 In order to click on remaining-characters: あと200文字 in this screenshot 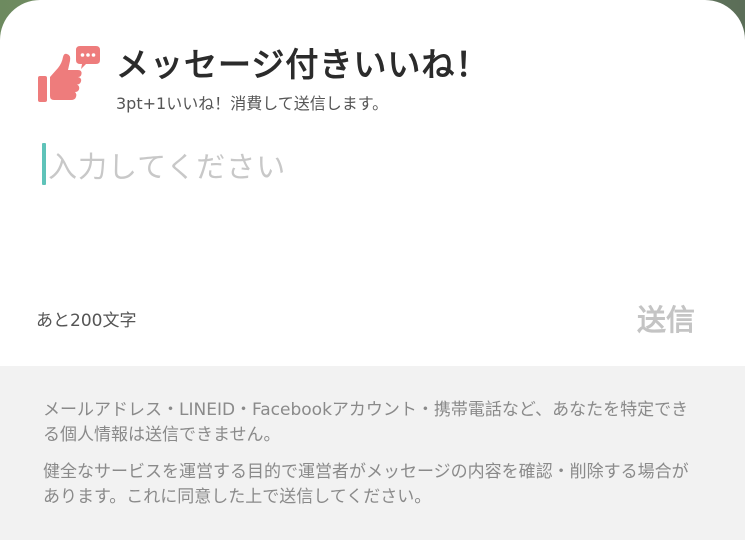, I will do `click(86, 321)`.